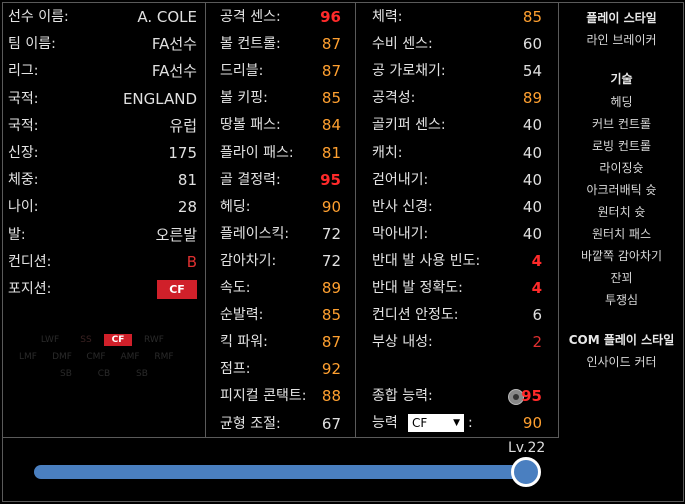 This screenshot has width=685, height=504. Describe the element at coordinates (32, 44) in the screenshot. I see `profile-label: 팀 이름:` at that location.